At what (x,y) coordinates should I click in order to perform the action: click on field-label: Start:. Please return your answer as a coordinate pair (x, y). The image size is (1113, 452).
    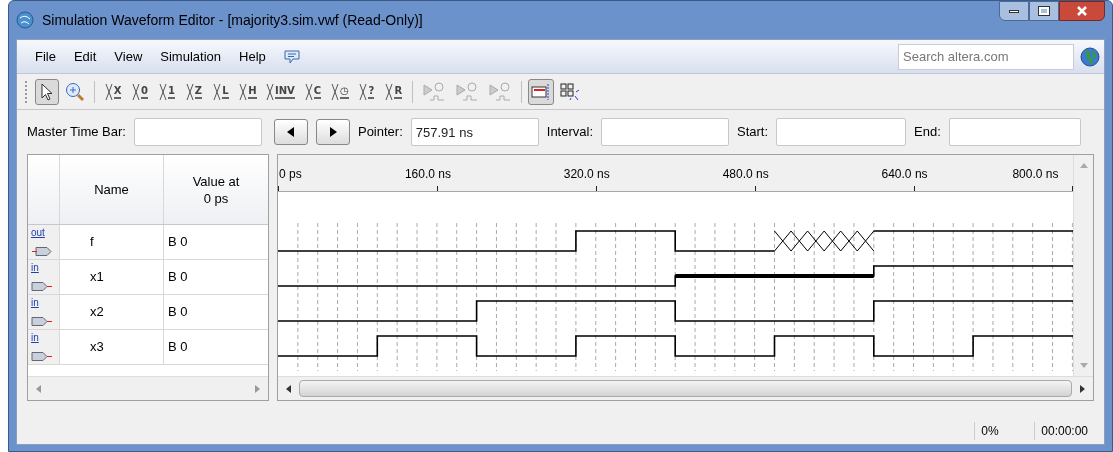
    Looking at the image, I should click on (753, 132).